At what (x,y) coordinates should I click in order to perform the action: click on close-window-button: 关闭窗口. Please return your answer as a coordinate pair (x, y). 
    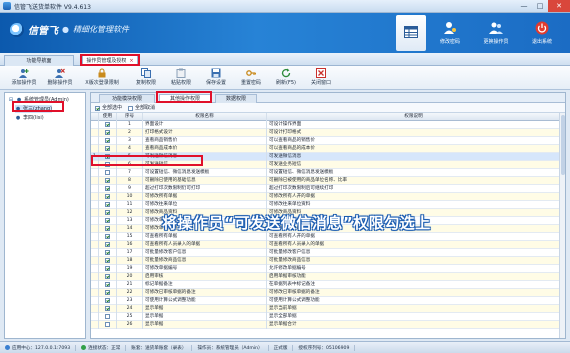
    Looking at the image, I should click on (321, 78).